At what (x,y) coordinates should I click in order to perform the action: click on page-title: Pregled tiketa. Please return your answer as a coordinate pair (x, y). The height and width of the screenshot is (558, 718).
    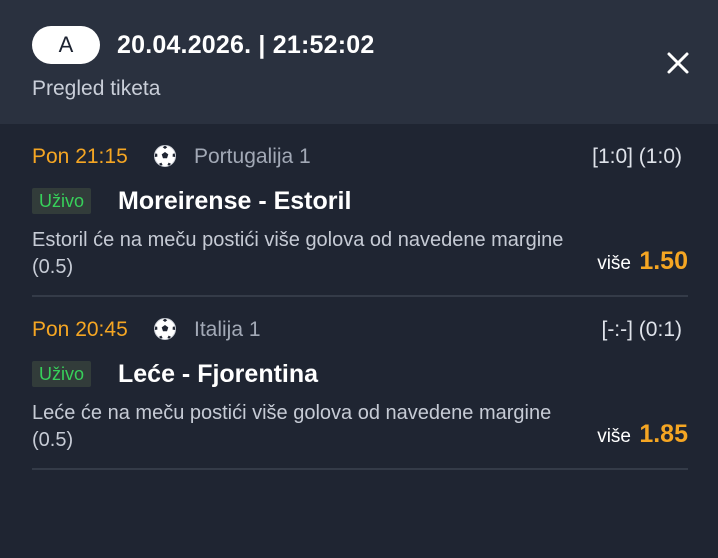
    Looking at the image, I should click on (96, 88).